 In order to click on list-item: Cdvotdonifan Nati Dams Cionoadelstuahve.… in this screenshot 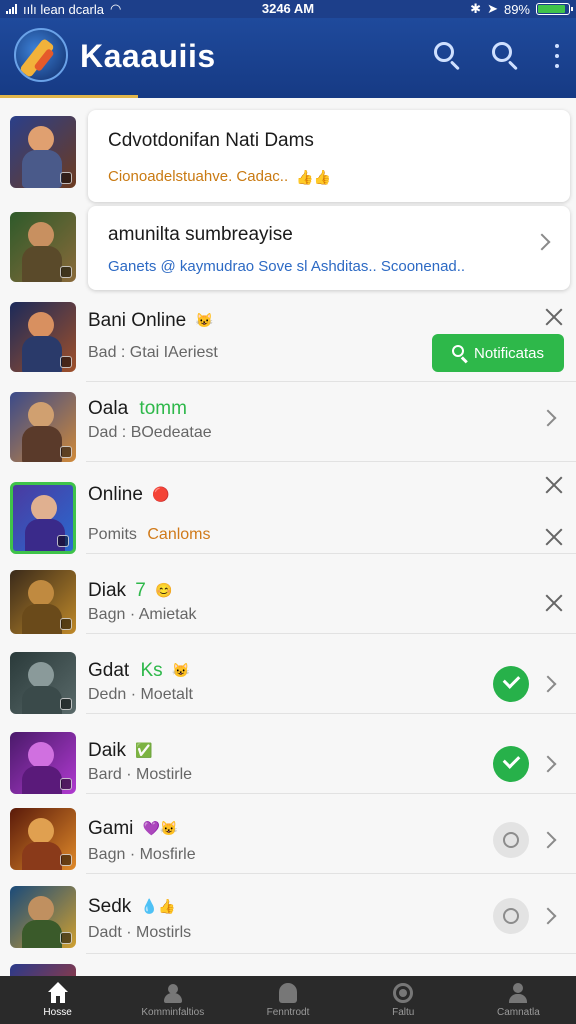, I will do `click(288, 156)`.